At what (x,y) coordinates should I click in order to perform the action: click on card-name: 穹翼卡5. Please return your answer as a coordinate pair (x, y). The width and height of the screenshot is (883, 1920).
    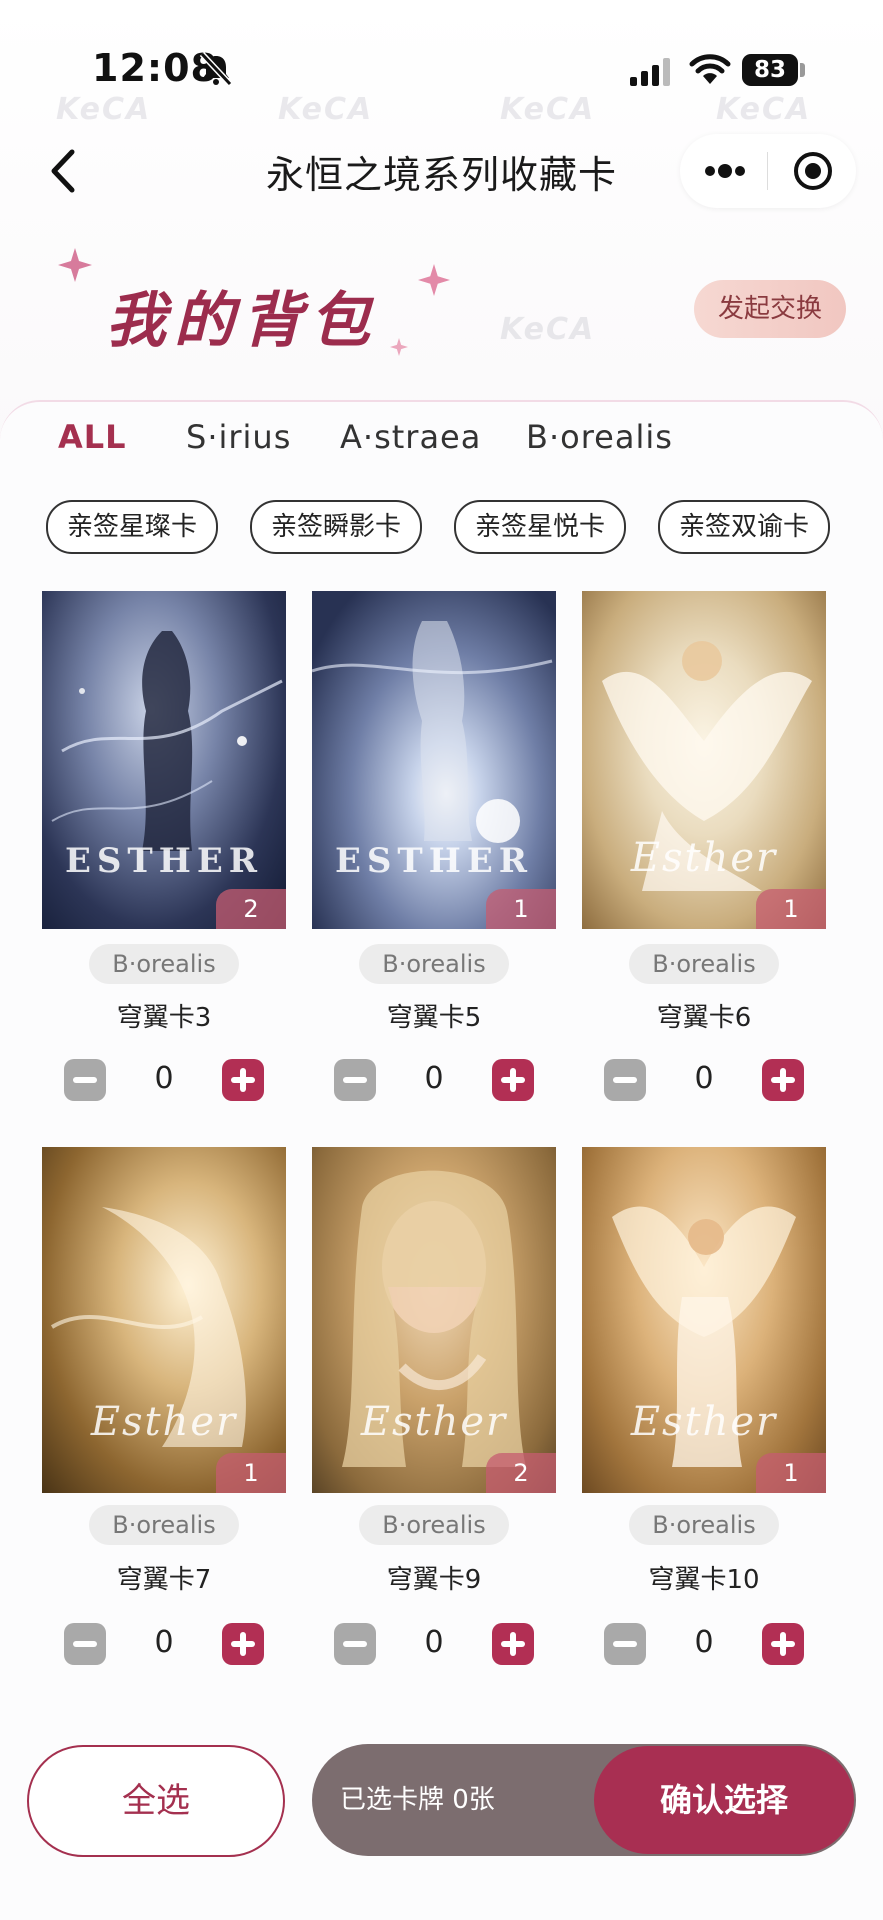
    Looking at the image, I should click on (434, 1018).